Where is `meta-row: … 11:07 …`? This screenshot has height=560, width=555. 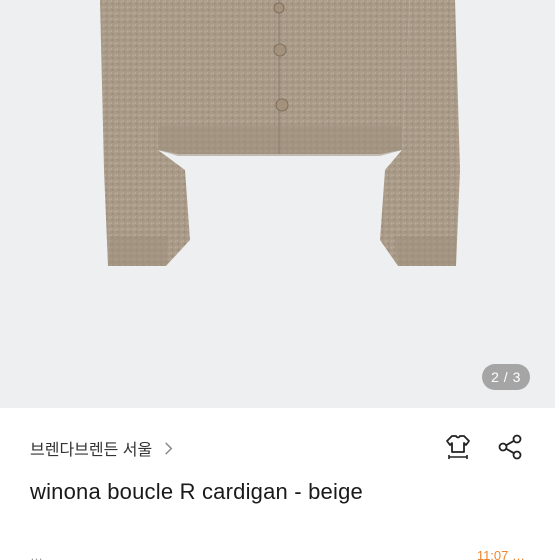 meta-row: … 11:07 … is located at coordinates (277, 553).